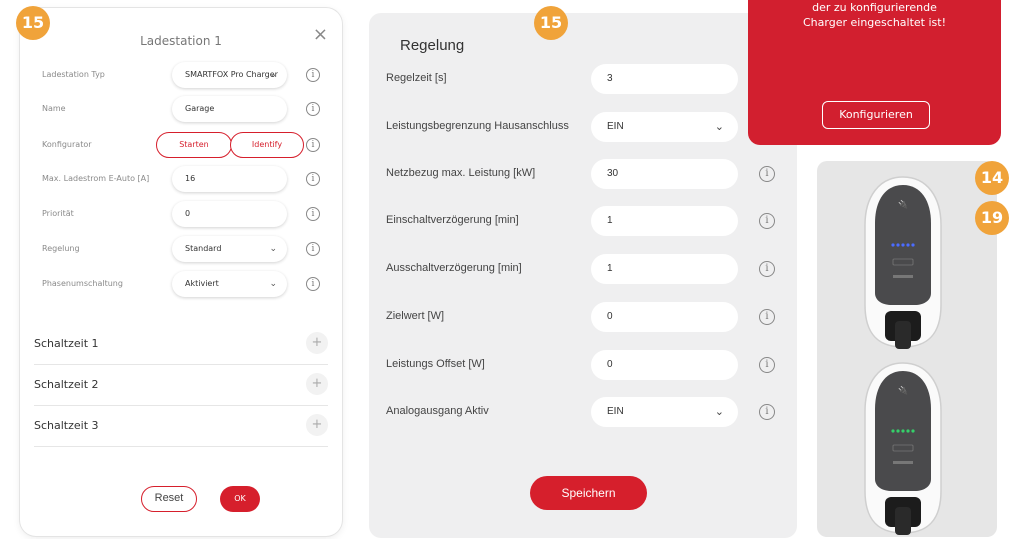 Image resolution: width=1017 pixels, height=539 pixels. What do you see at coordinates (583, 174) in the screenshot?
I see `row-max-grid-power: Netzbezug max. Leistung [kW] 30 i` at bounding box center [583, 174].